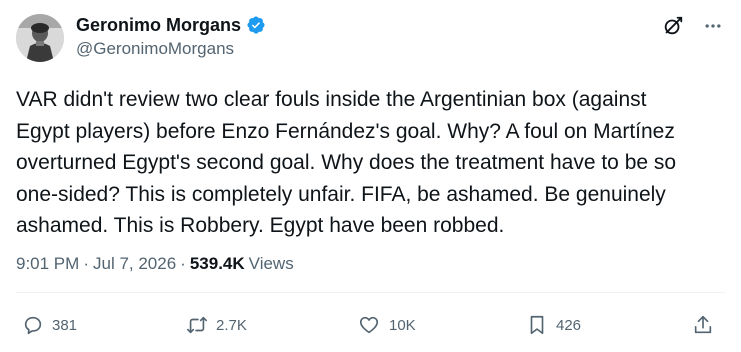  I want to click on share-button, so click(703, 325).